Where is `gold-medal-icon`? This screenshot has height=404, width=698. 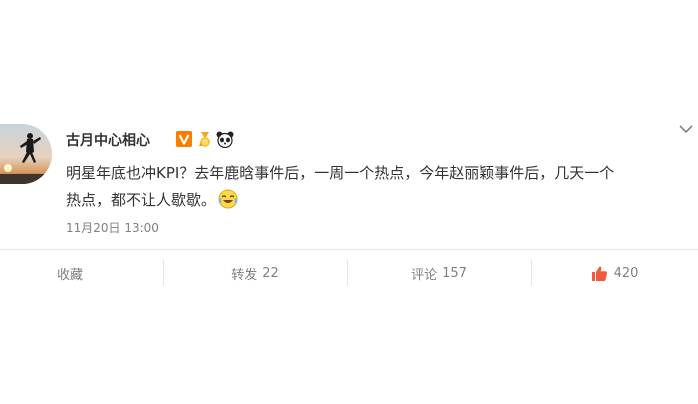 gold-medal-icon is located at coordinates (205, 139).